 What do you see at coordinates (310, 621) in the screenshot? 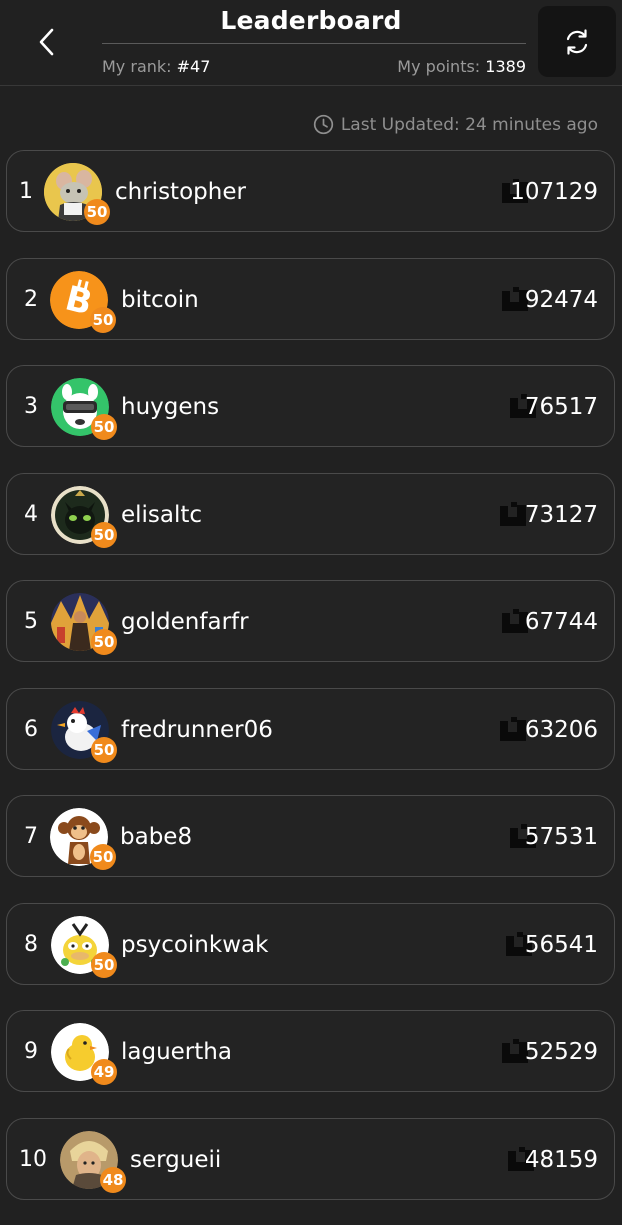
I see `leaderboard-row: 5 50 goldenfarfr 67744` at bounding box center [310, 621].